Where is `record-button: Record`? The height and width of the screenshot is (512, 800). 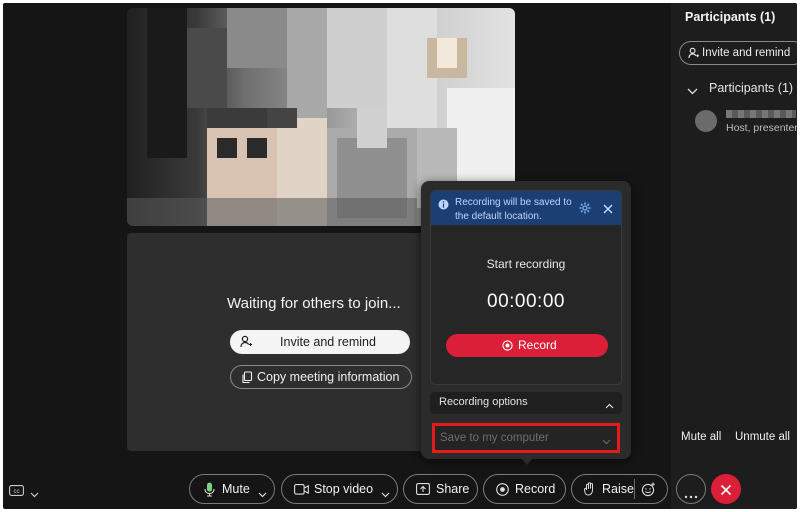 record-button: Record is located at coordinates (524, 489).